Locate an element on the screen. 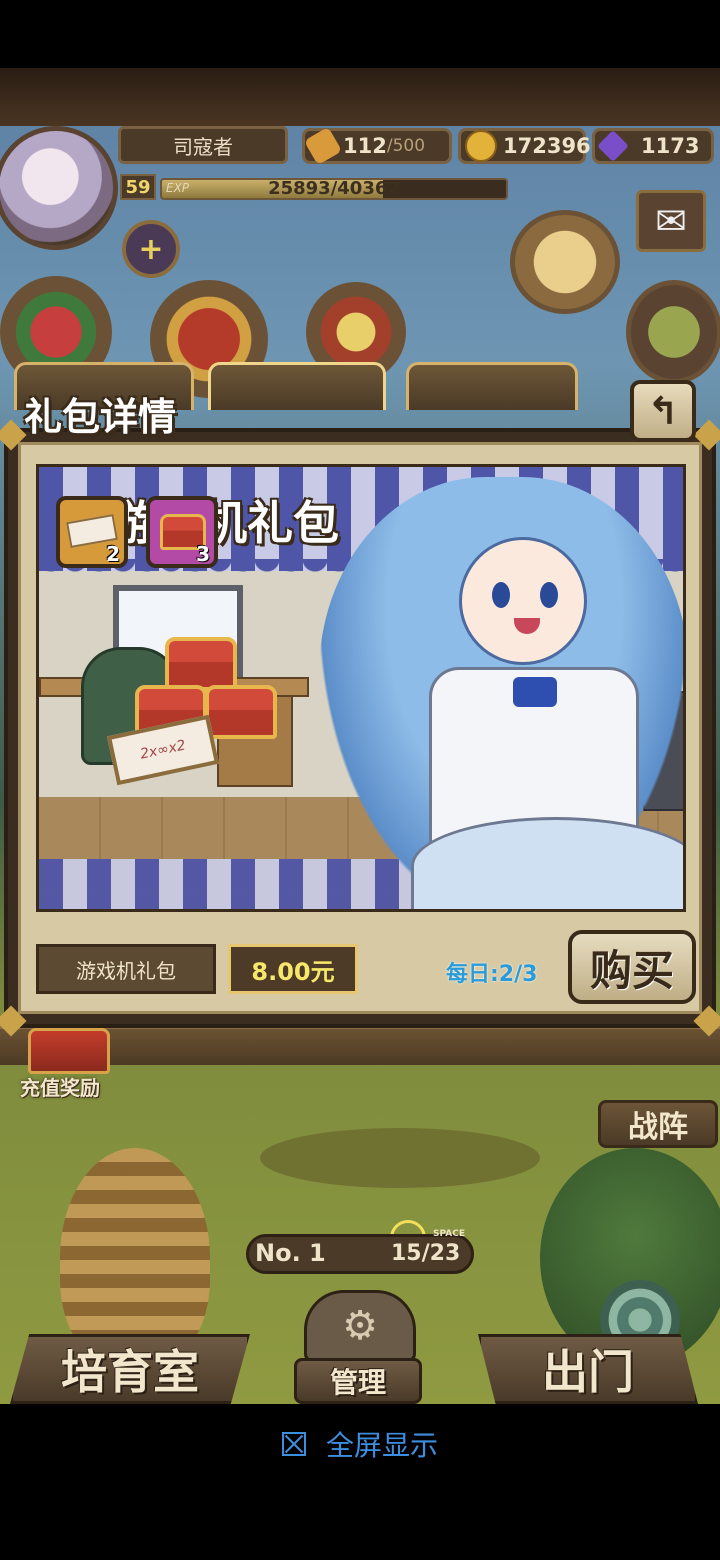  ticket-text: 2x∞x2 is located at coordinates (163, 750).